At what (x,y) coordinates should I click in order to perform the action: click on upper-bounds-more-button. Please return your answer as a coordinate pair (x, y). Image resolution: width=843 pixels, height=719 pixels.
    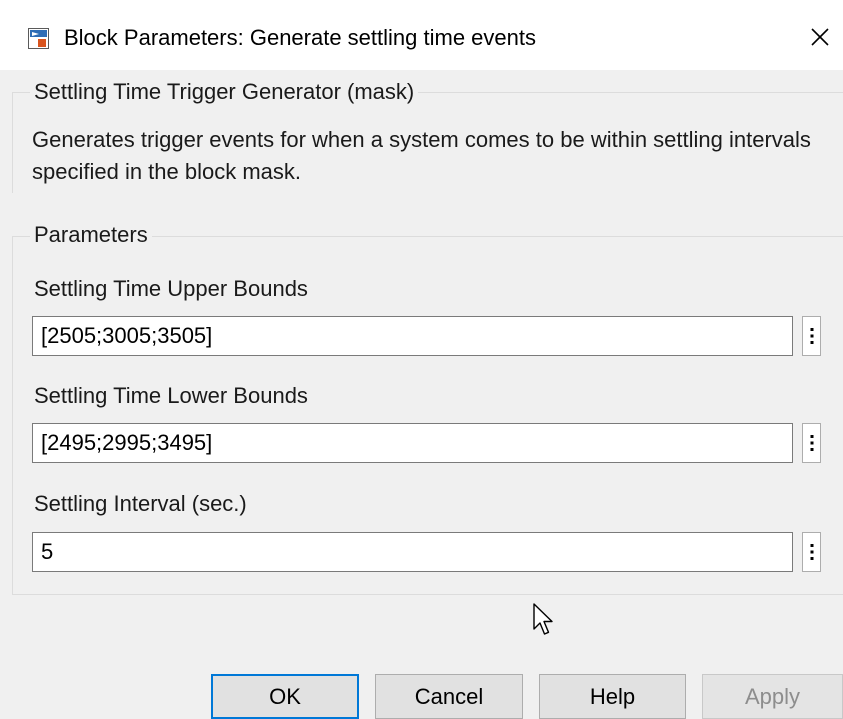
    Looking at the image, I should click on (811, 336).